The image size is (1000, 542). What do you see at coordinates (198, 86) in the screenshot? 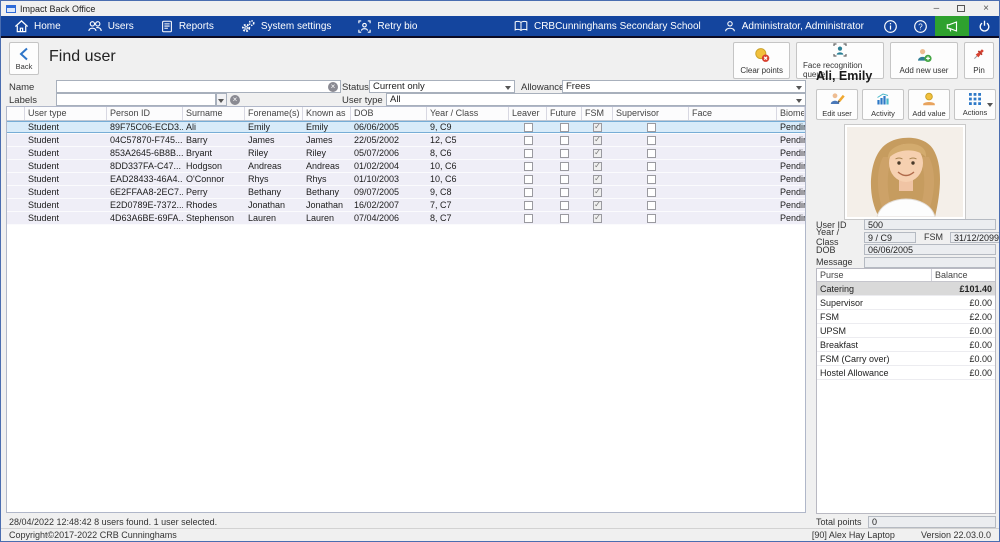
I see `name-filter-input` at bounding box center [198, 86].